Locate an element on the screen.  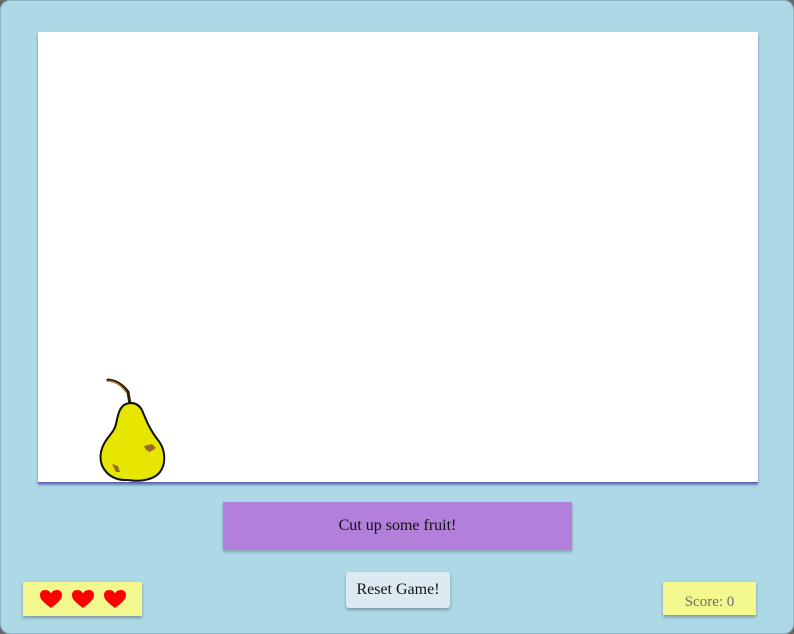
reset-game-button: Reset Game! is located at coordinates (398, 590).